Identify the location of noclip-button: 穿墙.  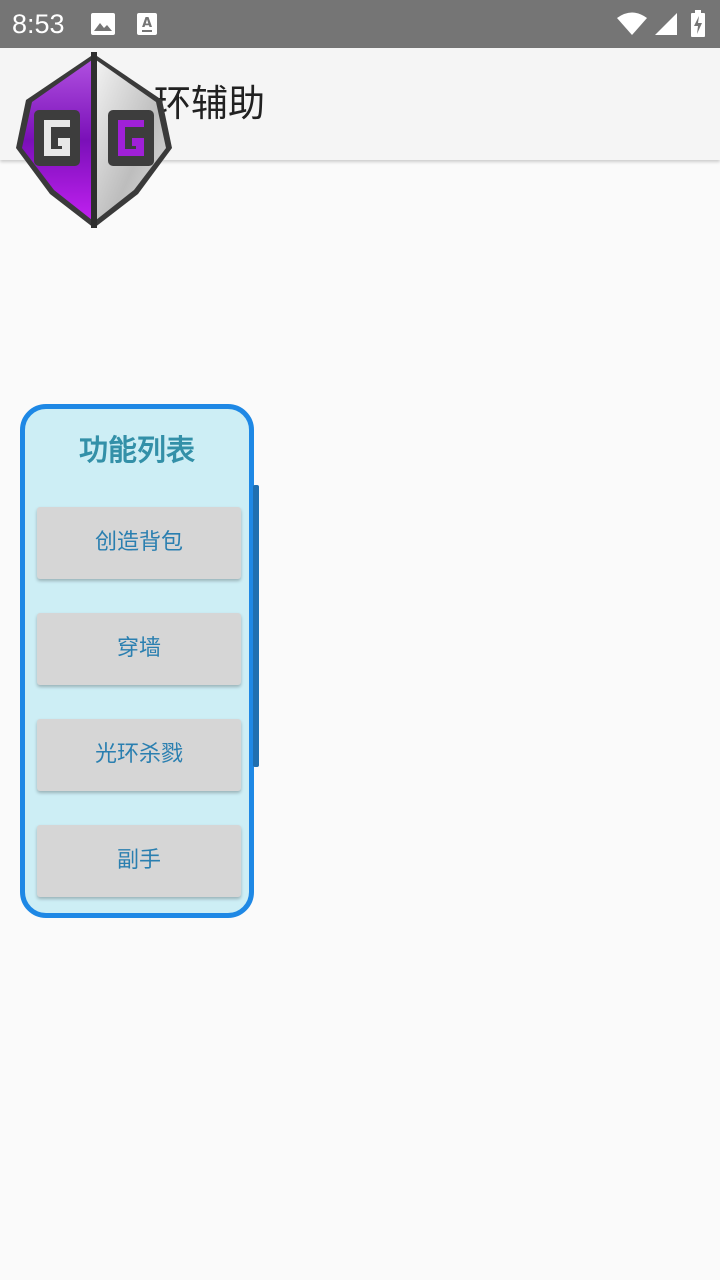
(139, 649).